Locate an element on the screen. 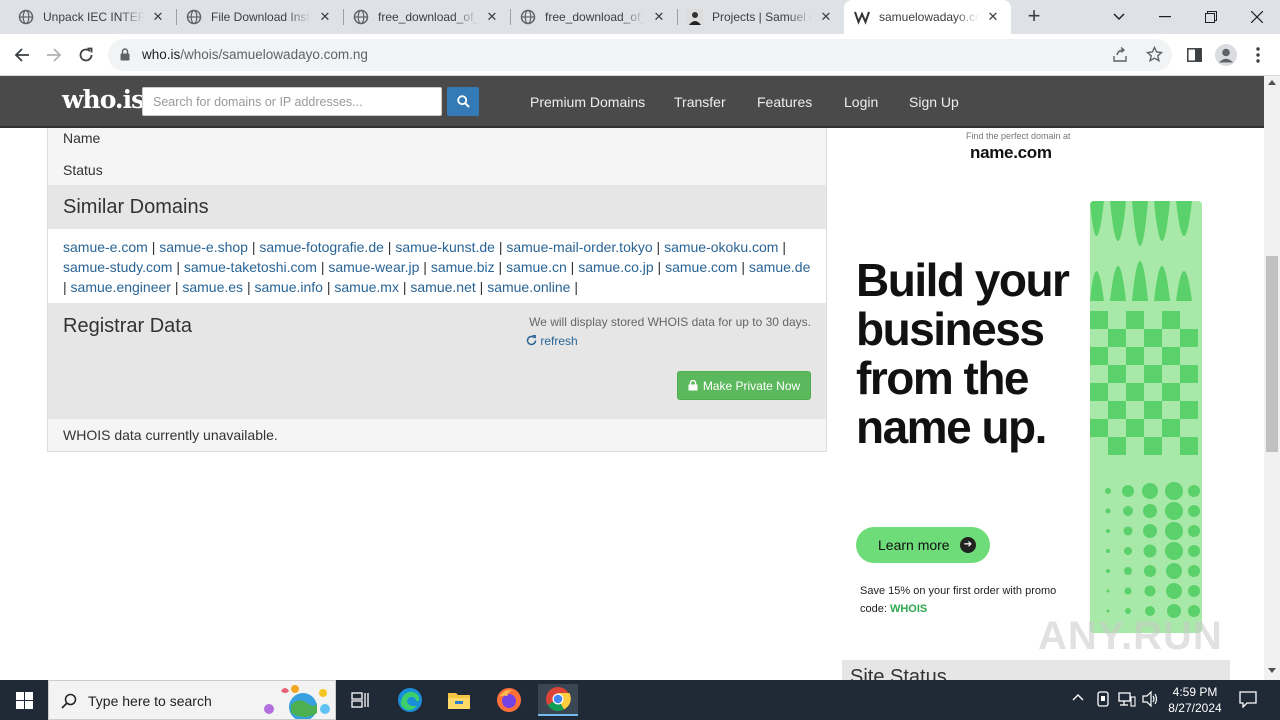  scroll-up-icon is located at coordinates (1272, 82).